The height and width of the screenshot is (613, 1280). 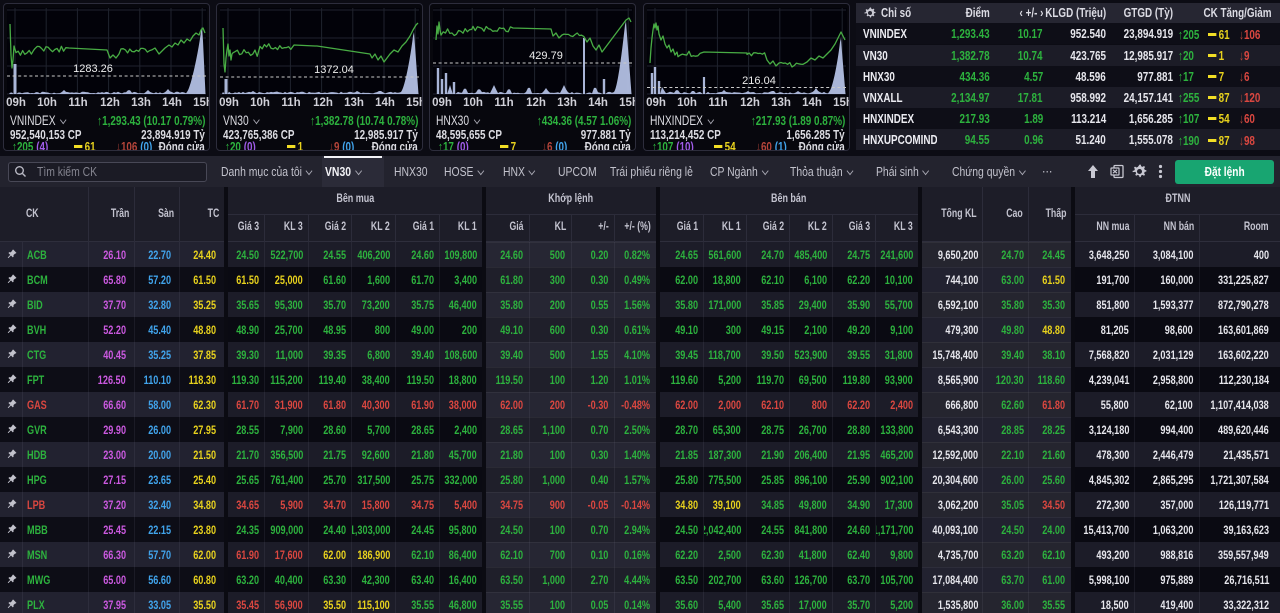 I want to click on svg-text: 1283.26, so click(x=93, y=69).